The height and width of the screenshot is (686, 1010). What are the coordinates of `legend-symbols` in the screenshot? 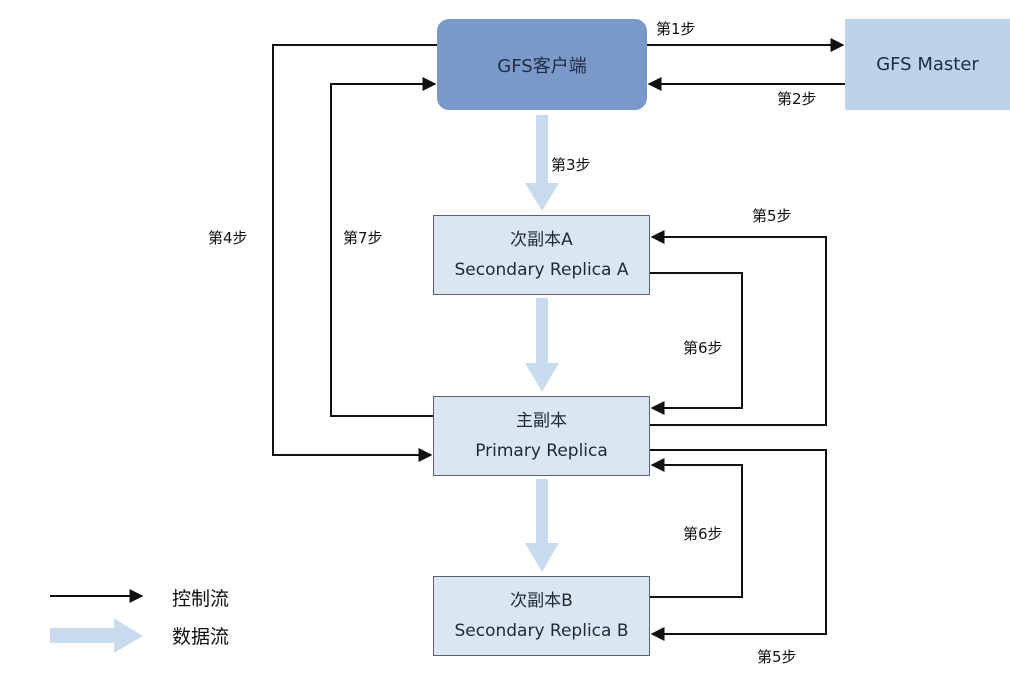 It's located at (97, 621).